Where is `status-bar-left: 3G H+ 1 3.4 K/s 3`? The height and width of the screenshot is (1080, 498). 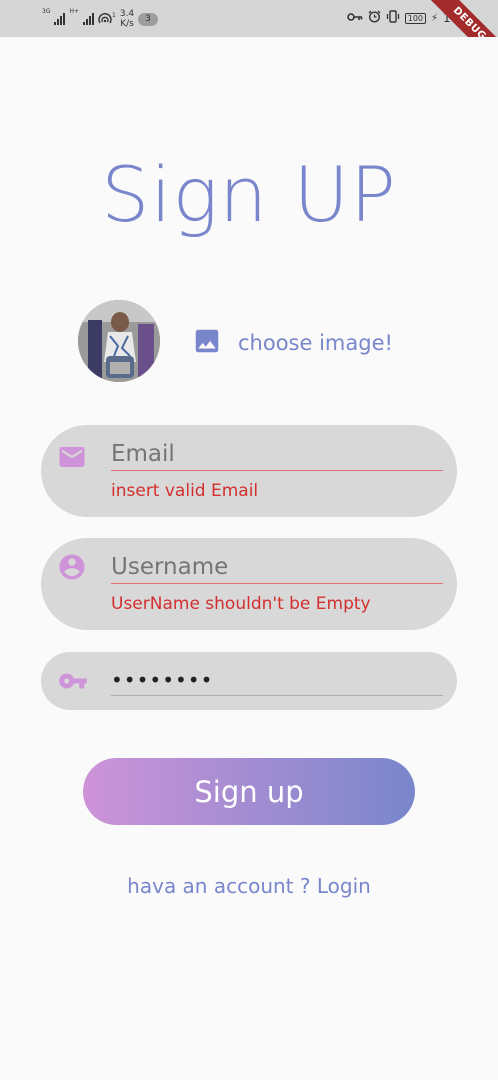 status-bar-left: 3G H+ 1 3.4 K/s 3 is located at coordinates (100, 19).